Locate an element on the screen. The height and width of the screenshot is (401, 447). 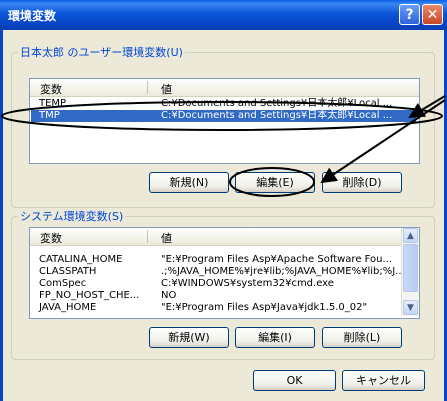
highlight-ellipse-selected-row is located at coordinates (222, 116).